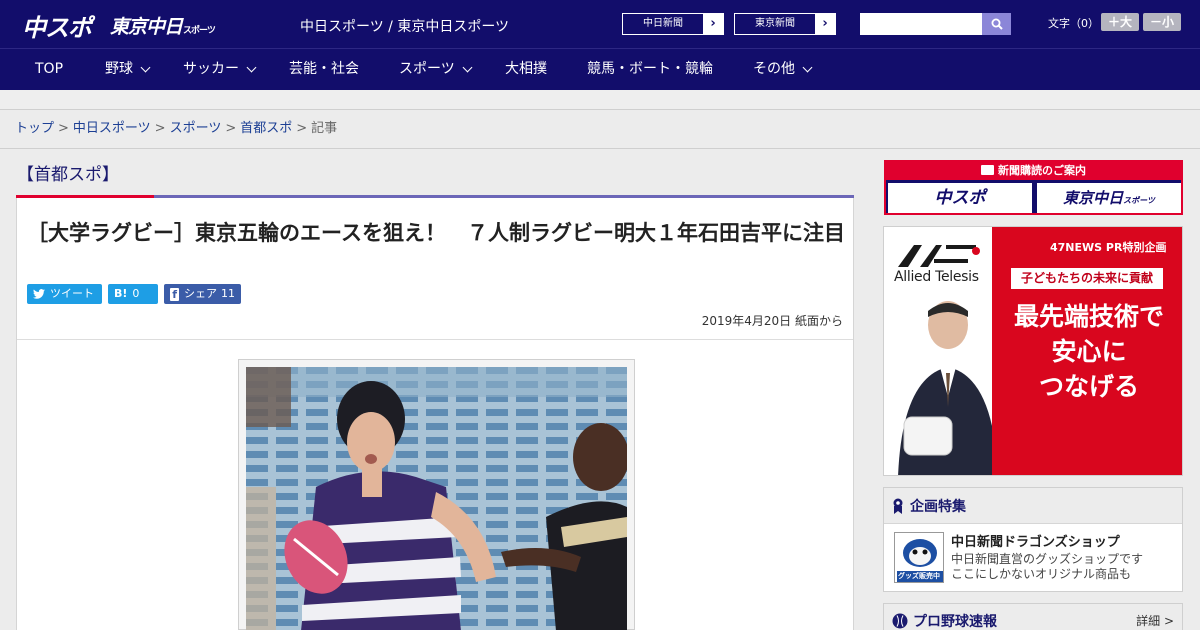 This screenshot has width=1200, height=630. I want to click on font-smaller-button: －小, so click(1162, 22).